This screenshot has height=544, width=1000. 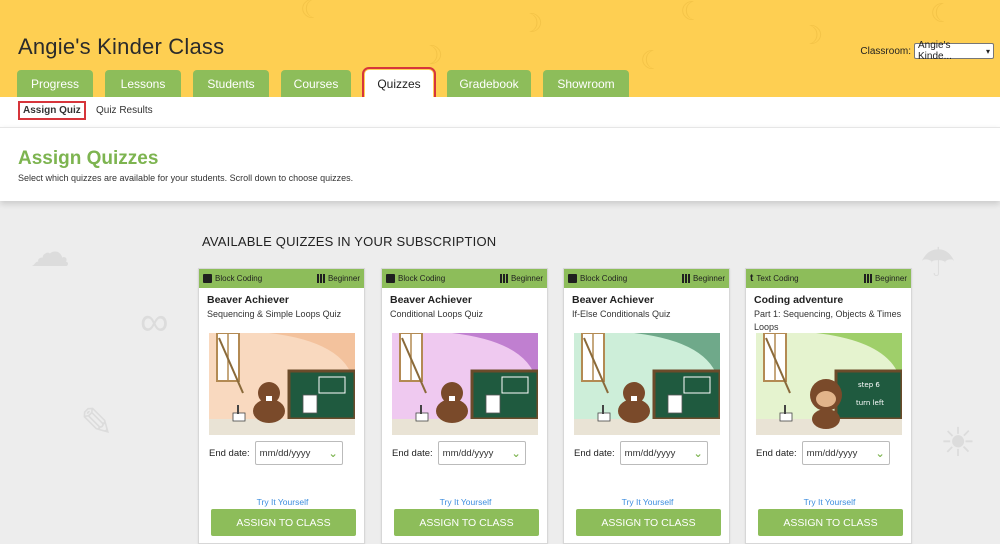 I want to click on classroom-label: Classroom:, so click(x=885, y=51).